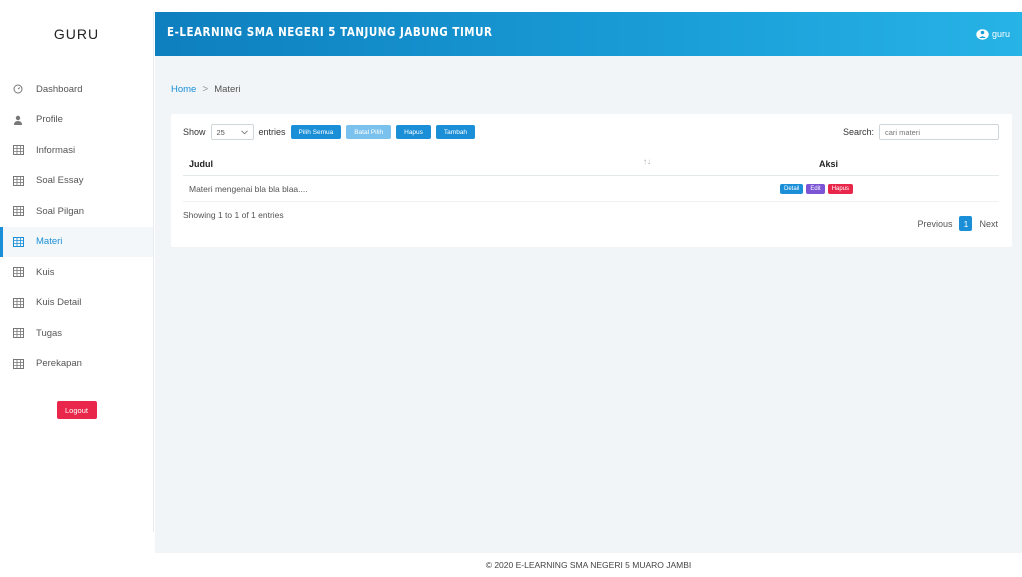 This screenshot has height=577, width=1022. What do you see at coordinates (316, 132) in the screenshot?
I see `select-all-button: Pilih Semua` at bounding box center [316, 132].